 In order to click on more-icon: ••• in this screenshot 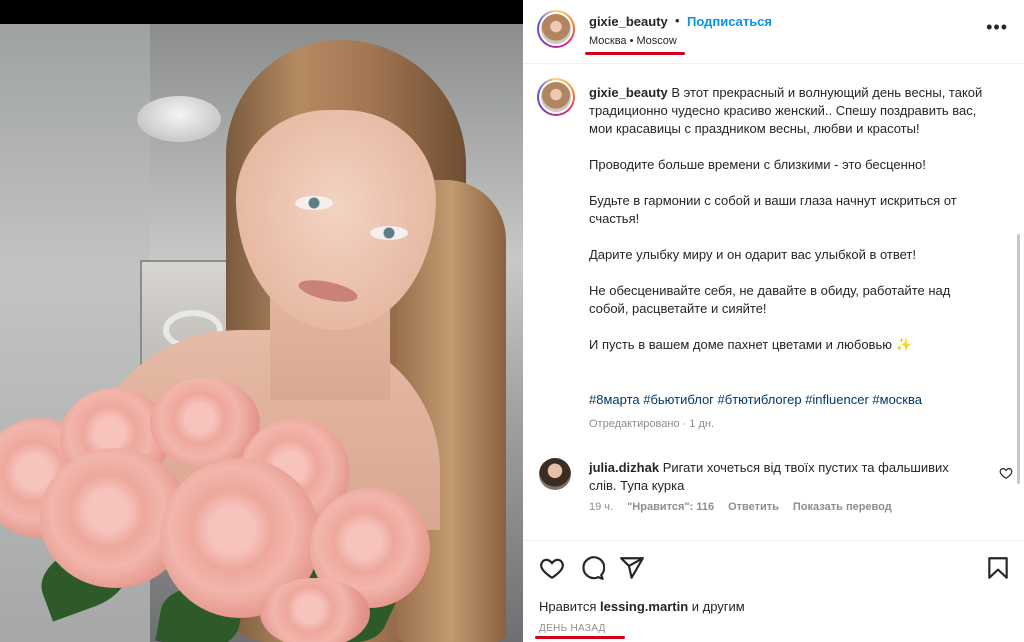, I will do `click(997, 27)`.